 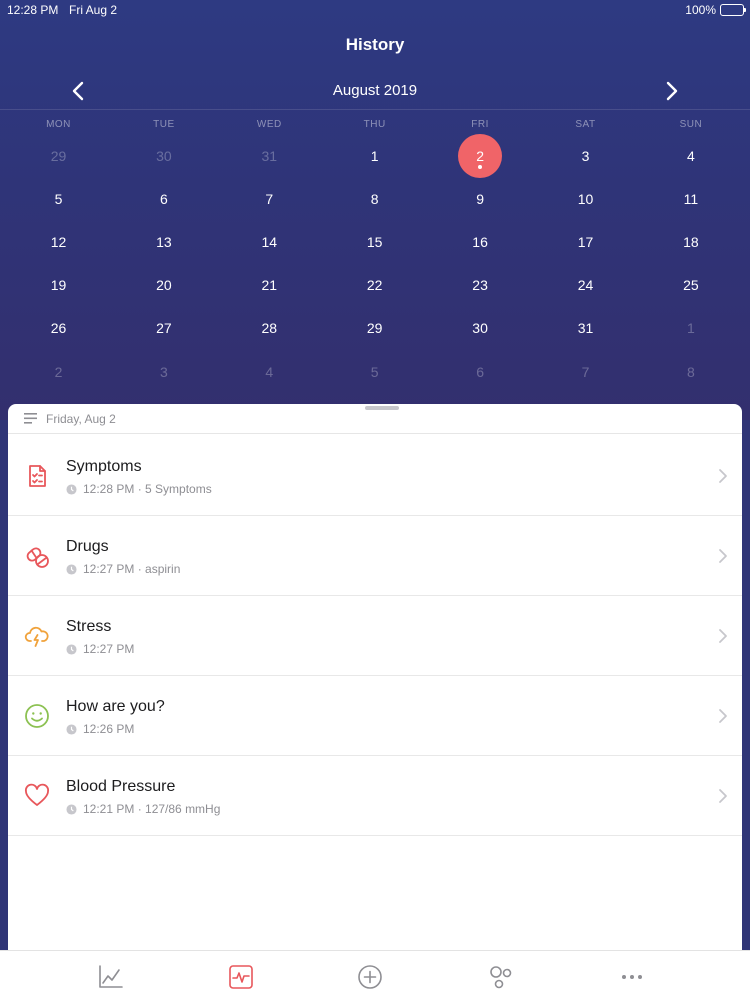 What do you see at coordinates (585, 124) in the screenshot?
I see `weekday-label: SAT` at bounding box center [585, 124].